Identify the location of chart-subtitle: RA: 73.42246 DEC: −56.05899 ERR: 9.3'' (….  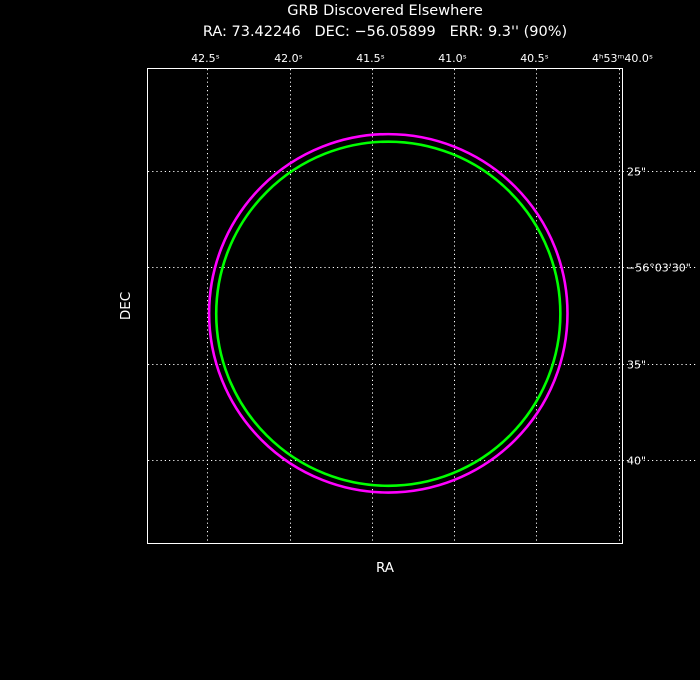
(385, 32).